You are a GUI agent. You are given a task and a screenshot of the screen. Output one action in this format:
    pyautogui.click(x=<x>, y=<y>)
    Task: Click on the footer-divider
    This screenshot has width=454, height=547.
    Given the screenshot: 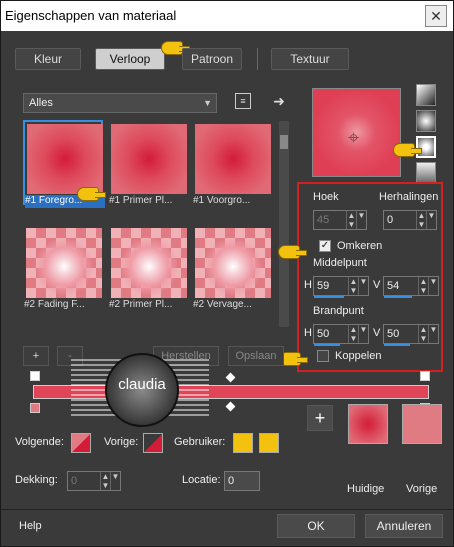 What is the action you would take?
    pyautogui.click(x=227, y=509)
    